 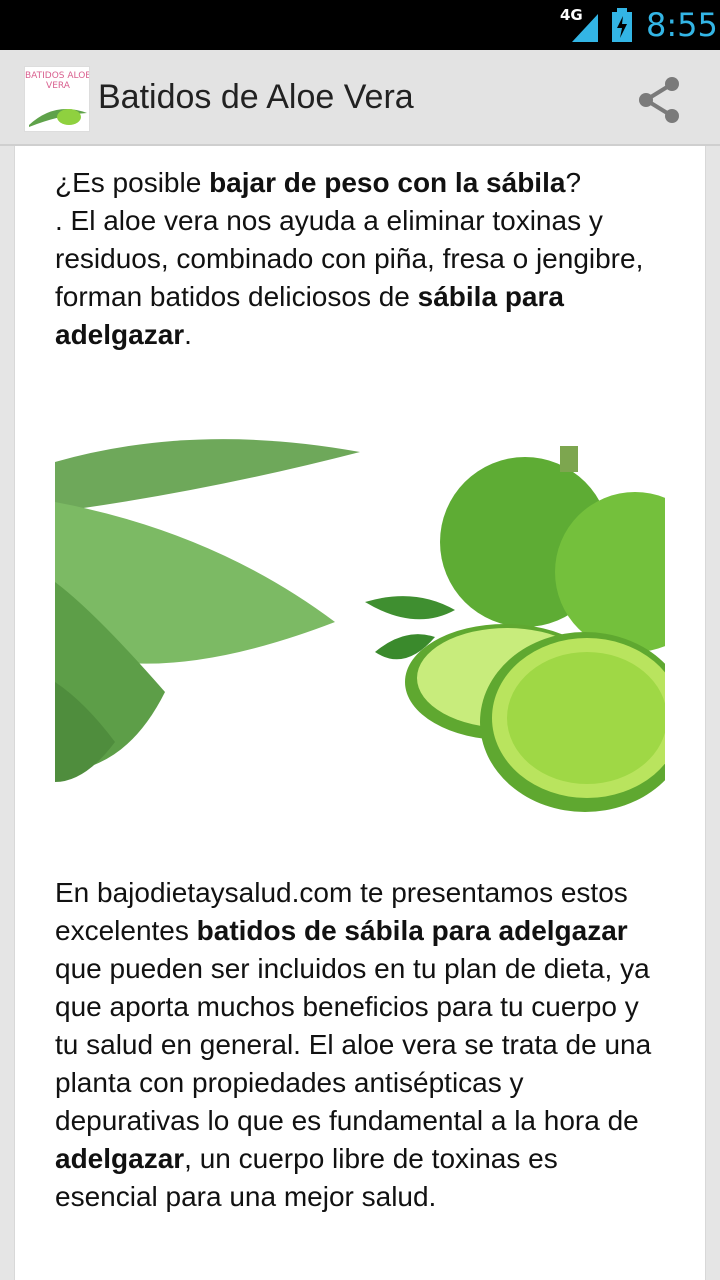 I want to click on share-icon, so click(x=660, y=100).